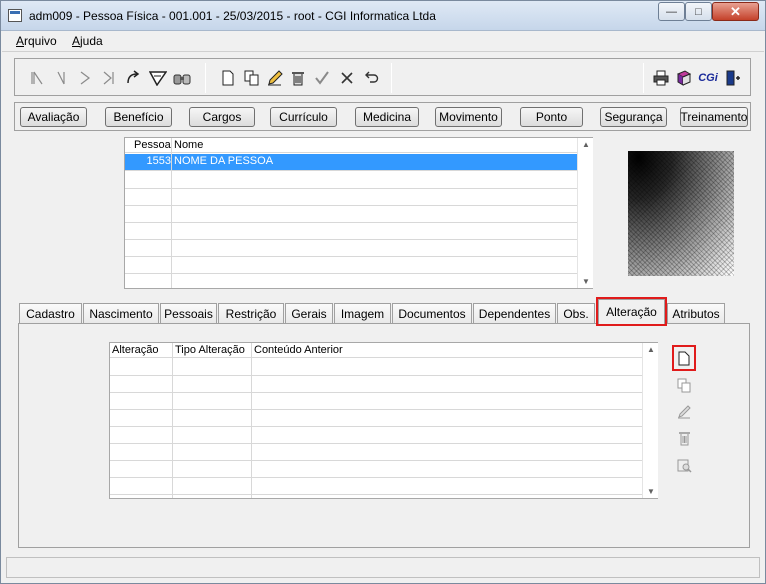  I want to click on menu-arquivo-label: rquivo, so click(40, 41).